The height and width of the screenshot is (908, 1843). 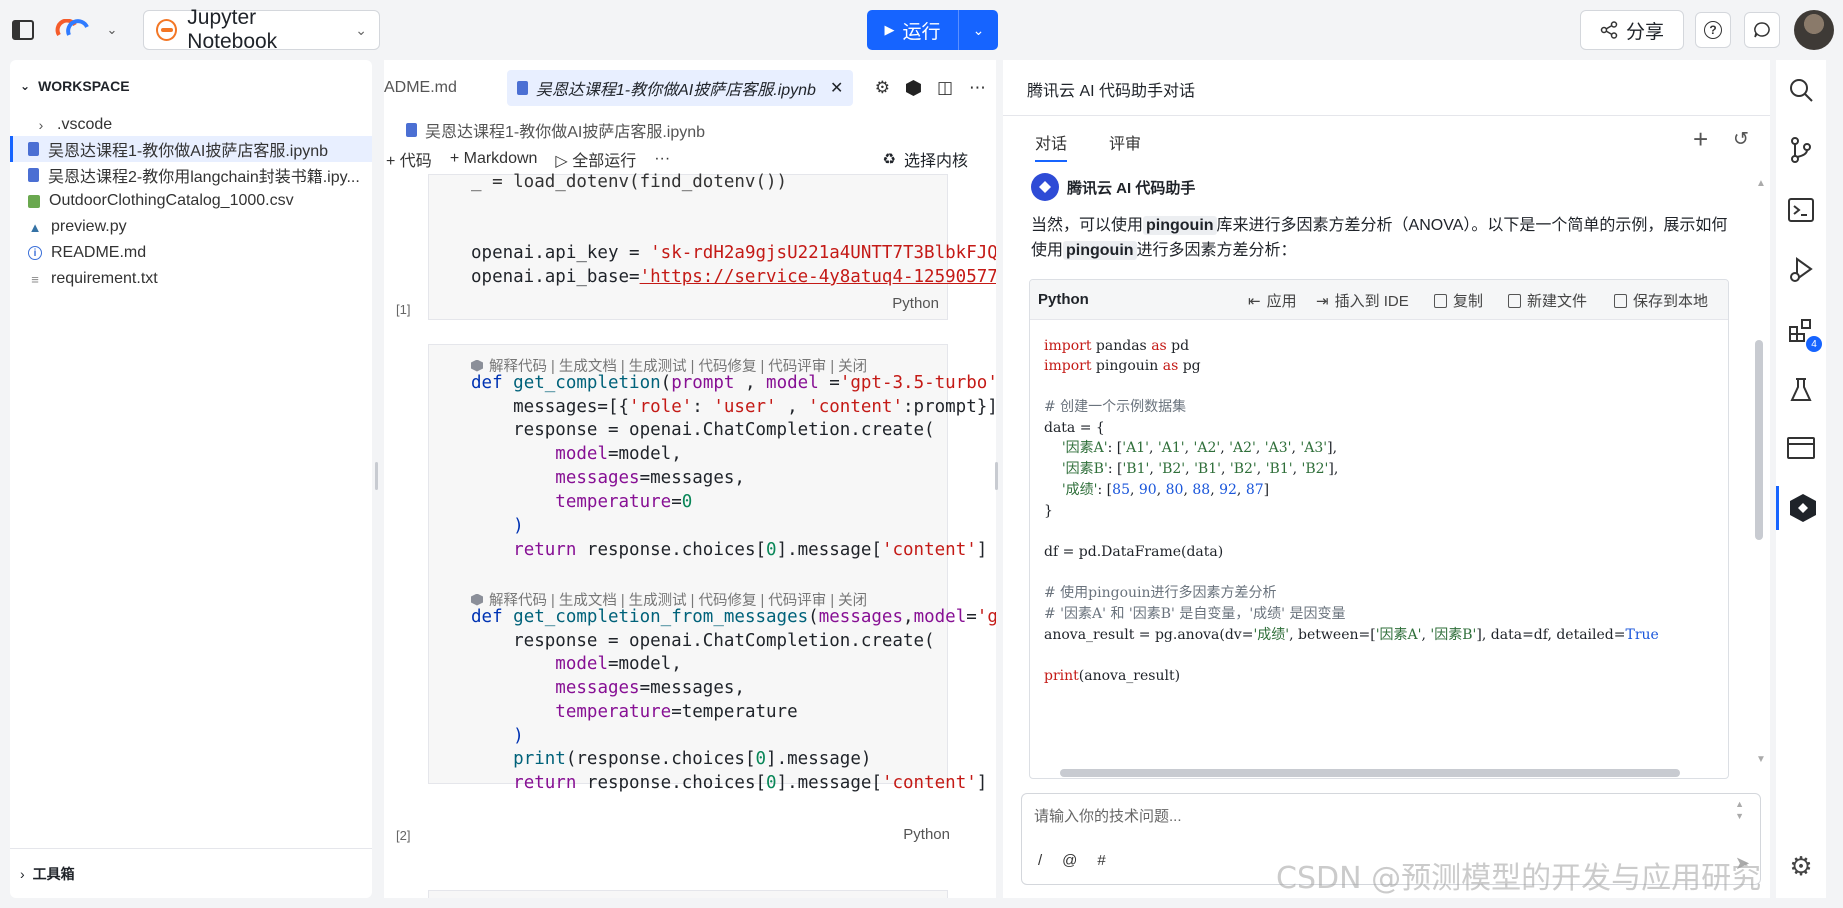 What do you see at coordinates (1620, 300) in the screenshot?
I see `save-icon` at bounding box center [1620, 300].